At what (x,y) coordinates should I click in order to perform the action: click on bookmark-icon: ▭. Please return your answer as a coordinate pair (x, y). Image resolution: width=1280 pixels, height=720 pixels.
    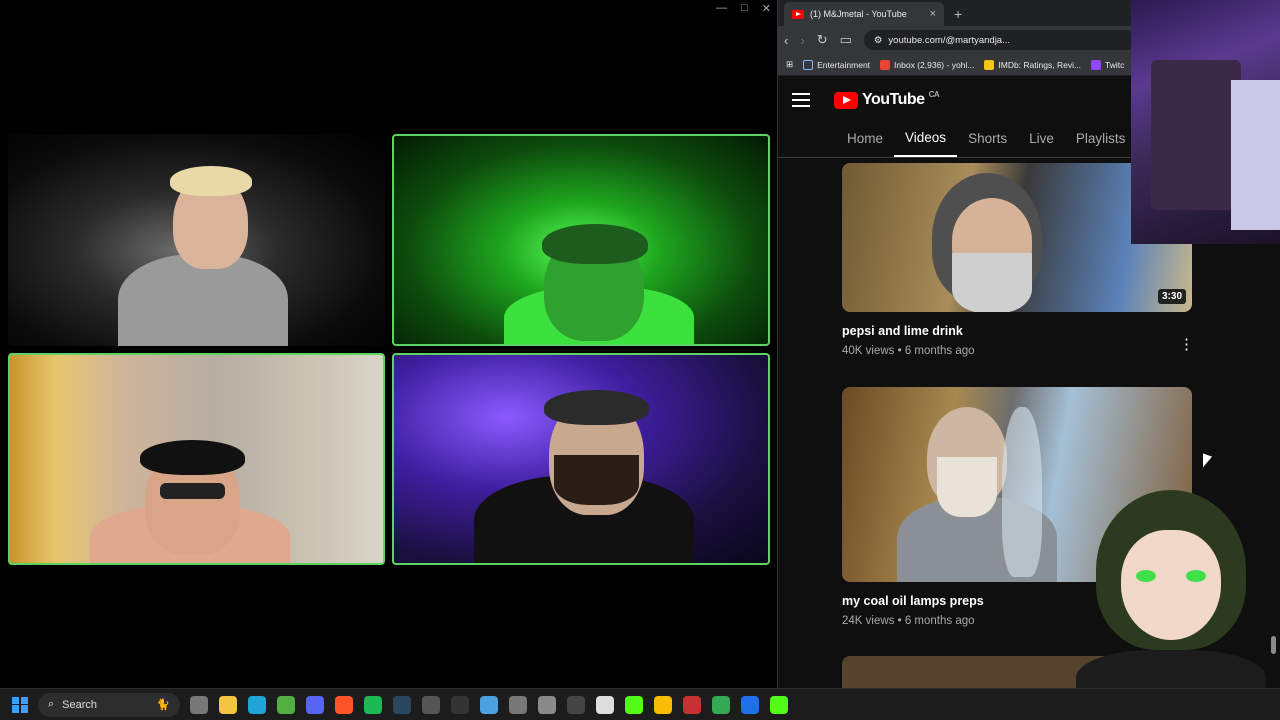
    Looking at the image, I should click on (846, 40).